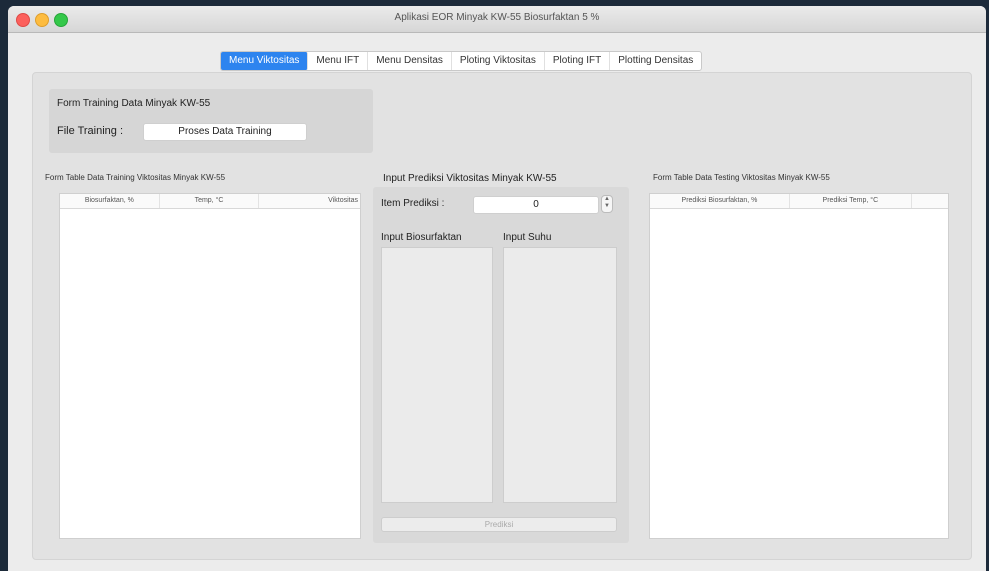  What do you see at coordinates (437, 375) in the screenshot?
I see `input-biosurfaktan-list` at bounding box center [437, 375].